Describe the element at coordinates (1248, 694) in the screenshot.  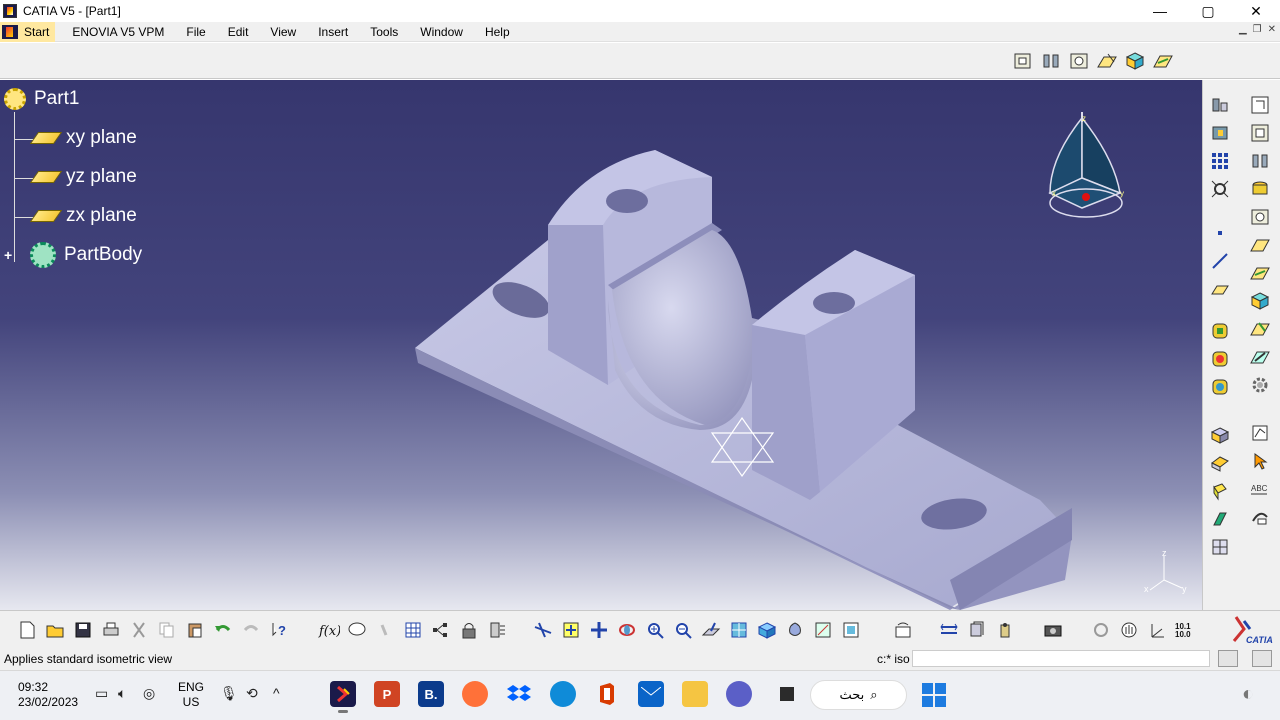
I see `notification-icon: ◐` at that location.